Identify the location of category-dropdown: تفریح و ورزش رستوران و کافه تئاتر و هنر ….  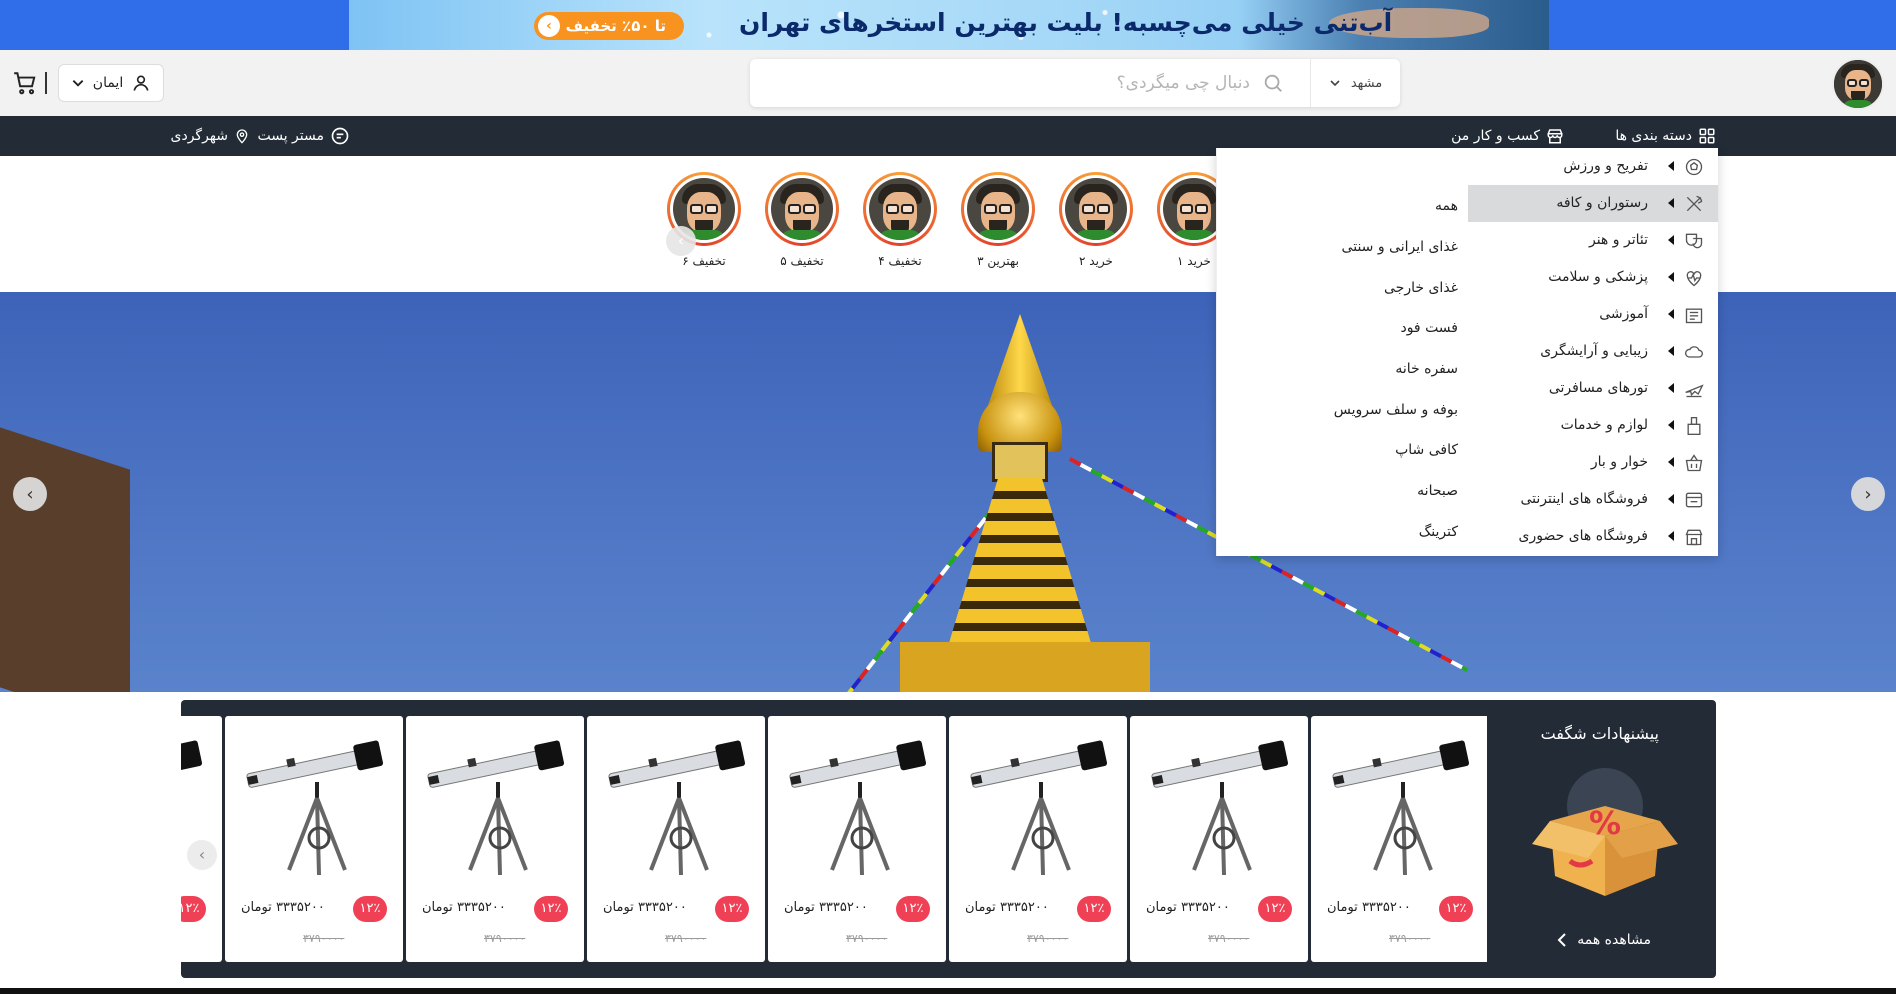
(1467, 352).